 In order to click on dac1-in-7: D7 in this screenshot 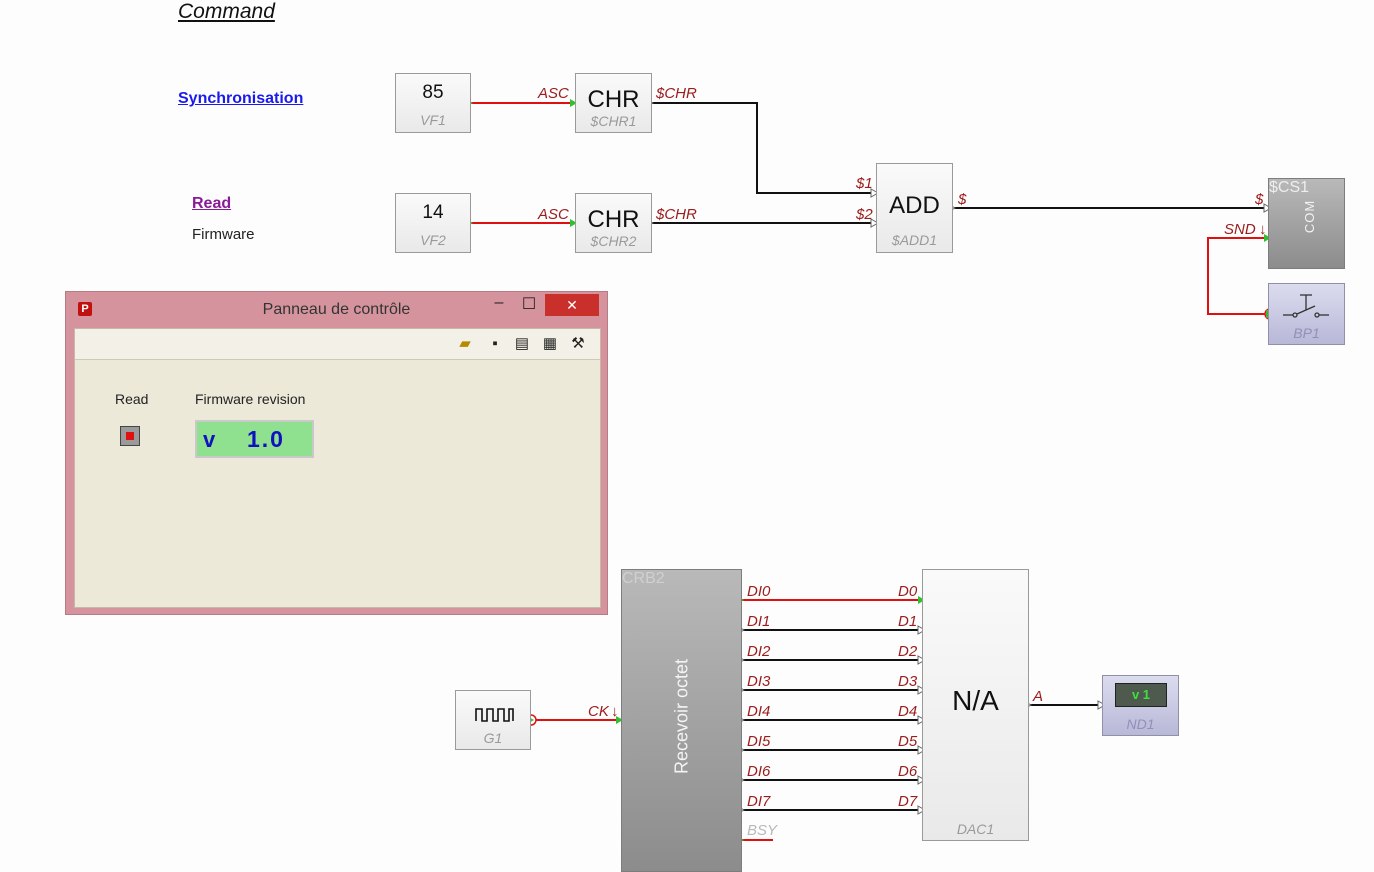, I will do `click(908, 801)`.